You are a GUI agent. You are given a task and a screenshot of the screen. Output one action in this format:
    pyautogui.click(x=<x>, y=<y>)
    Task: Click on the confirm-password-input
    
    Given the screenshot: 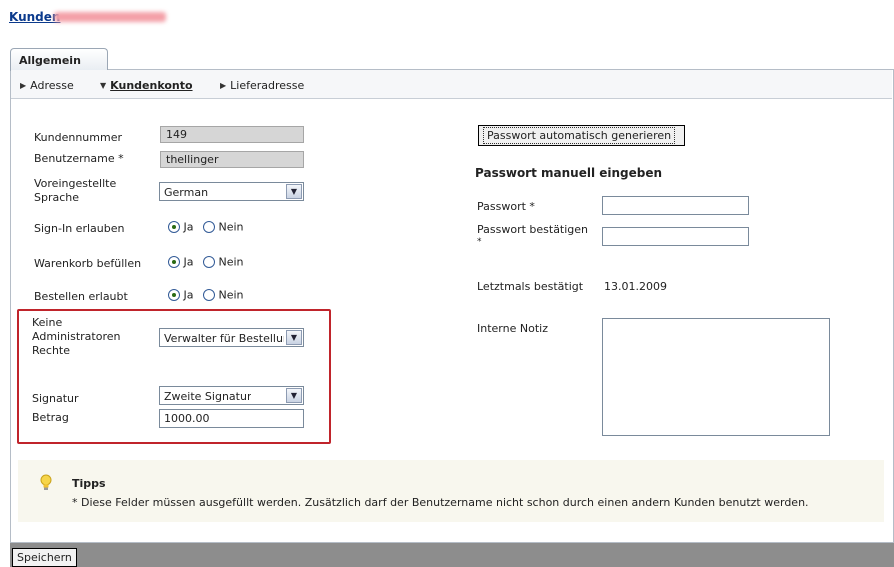 What is the action you would take?
    pyautogui.click(x=675, y=236)
    